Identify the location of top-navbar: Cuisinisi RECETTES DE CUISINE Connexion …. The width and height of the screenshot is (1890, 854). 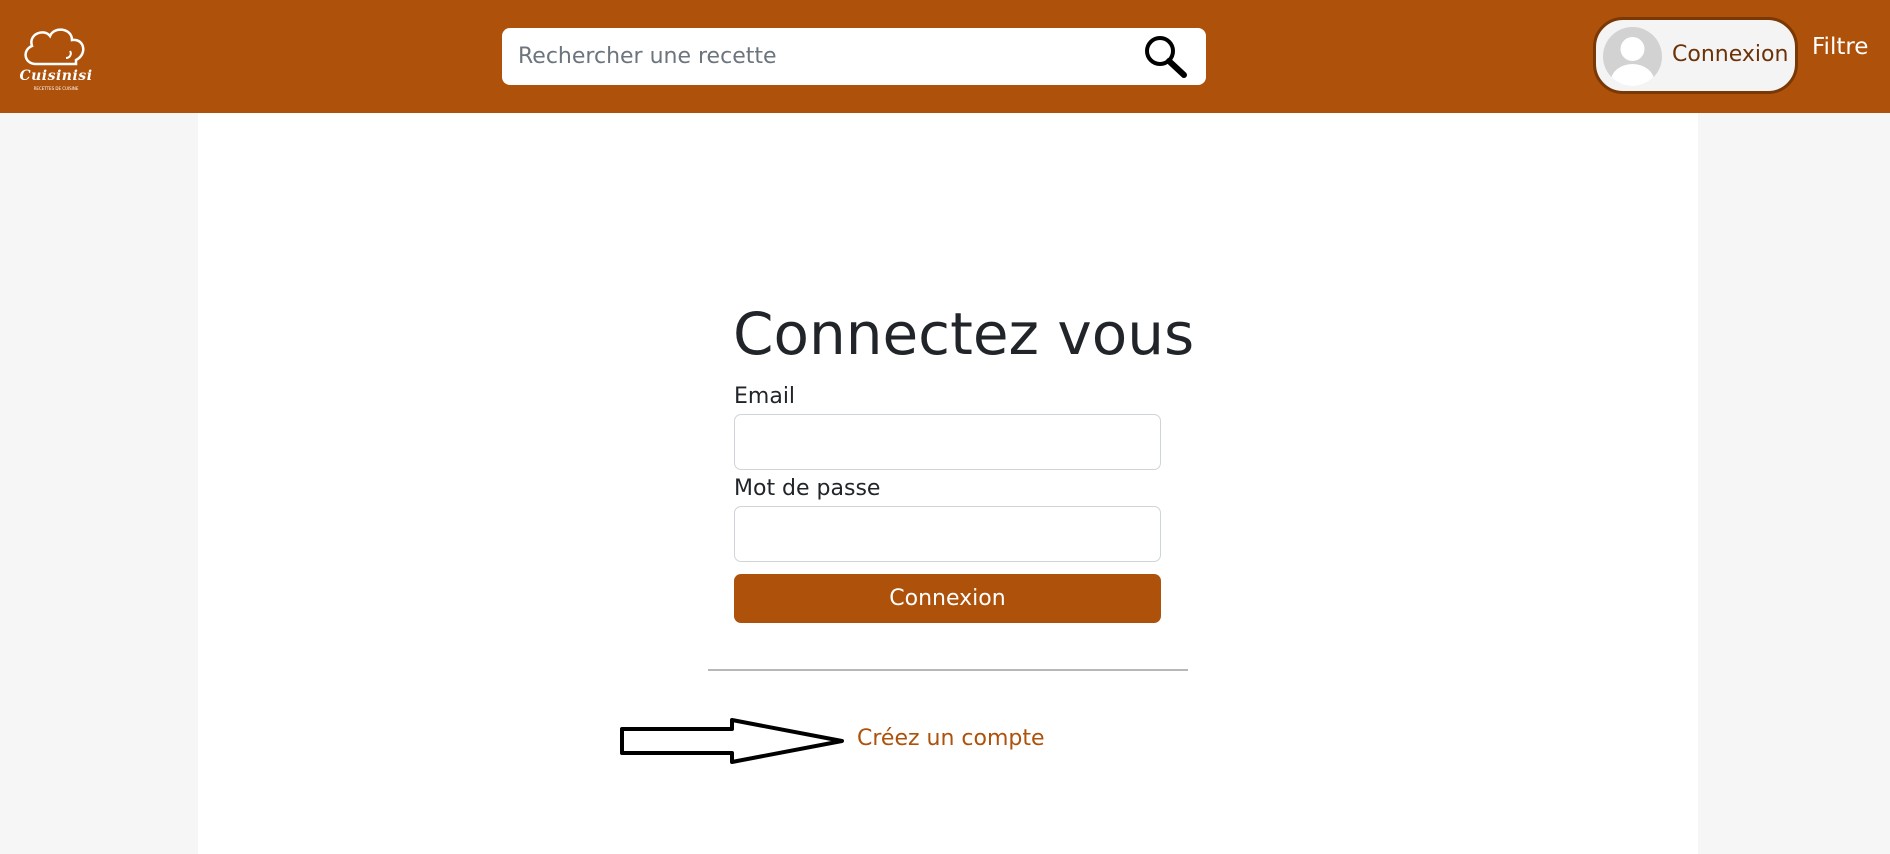
(945, 56).